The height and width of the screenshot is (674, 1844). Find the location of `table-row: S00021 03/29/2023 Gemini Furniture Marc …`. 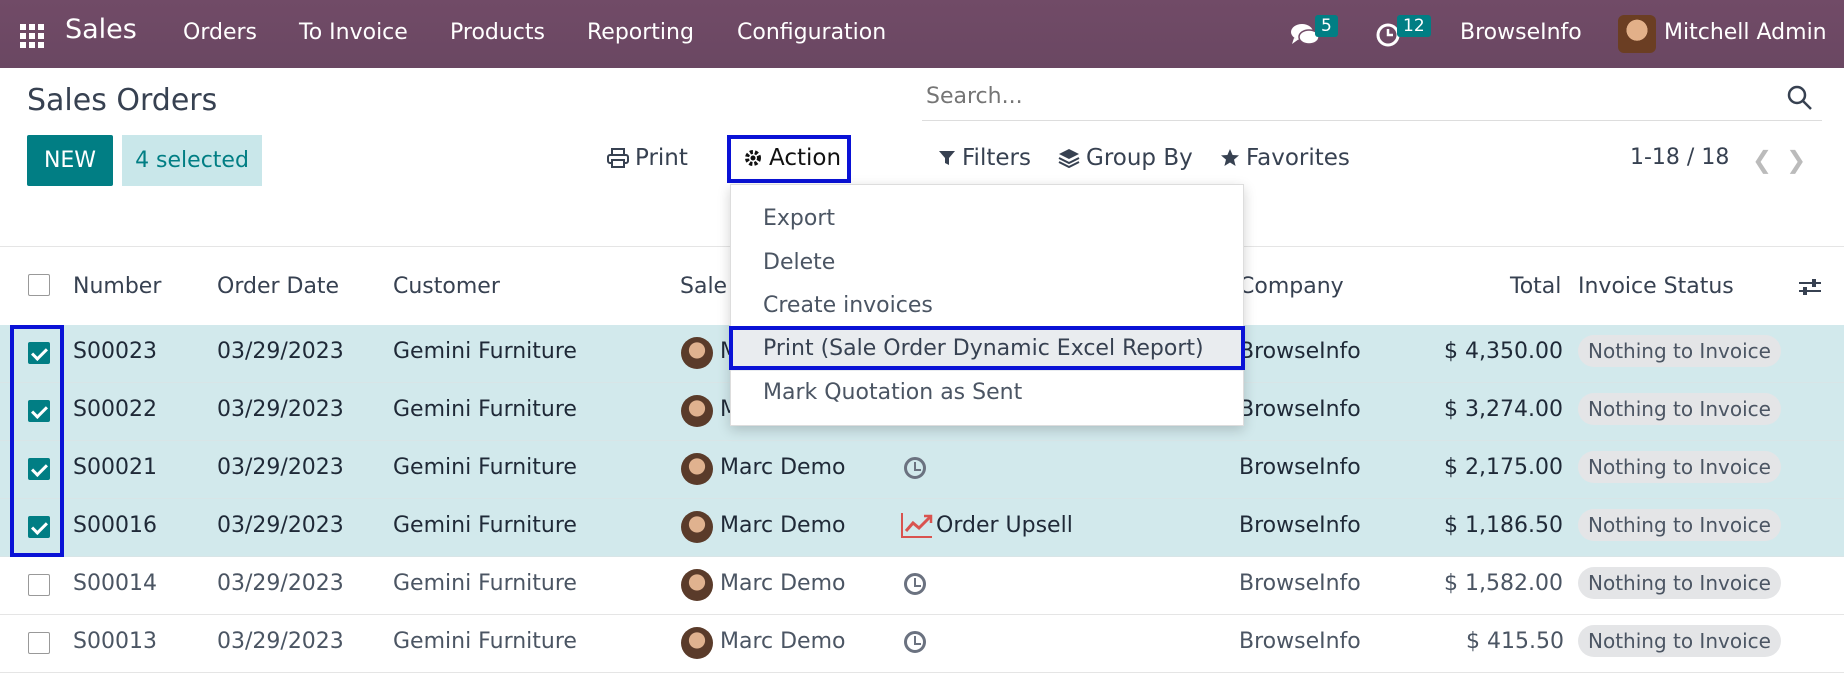

table-row: S00021 03/29/2023 Gemini Furniture Marc … is located at coordinates (922, 470).